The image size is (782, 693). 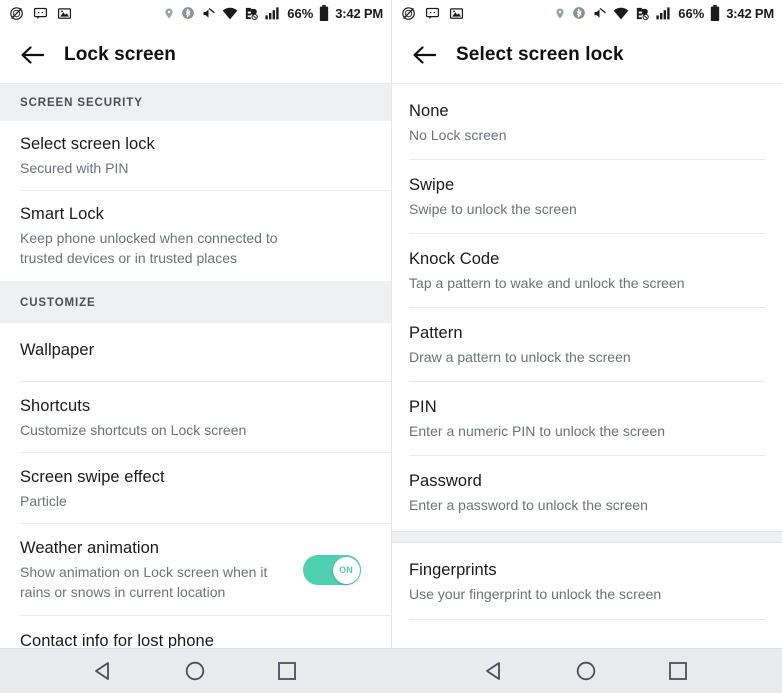 I want to click on left-app-bar: Lock screen, so click(x=195, y=55).